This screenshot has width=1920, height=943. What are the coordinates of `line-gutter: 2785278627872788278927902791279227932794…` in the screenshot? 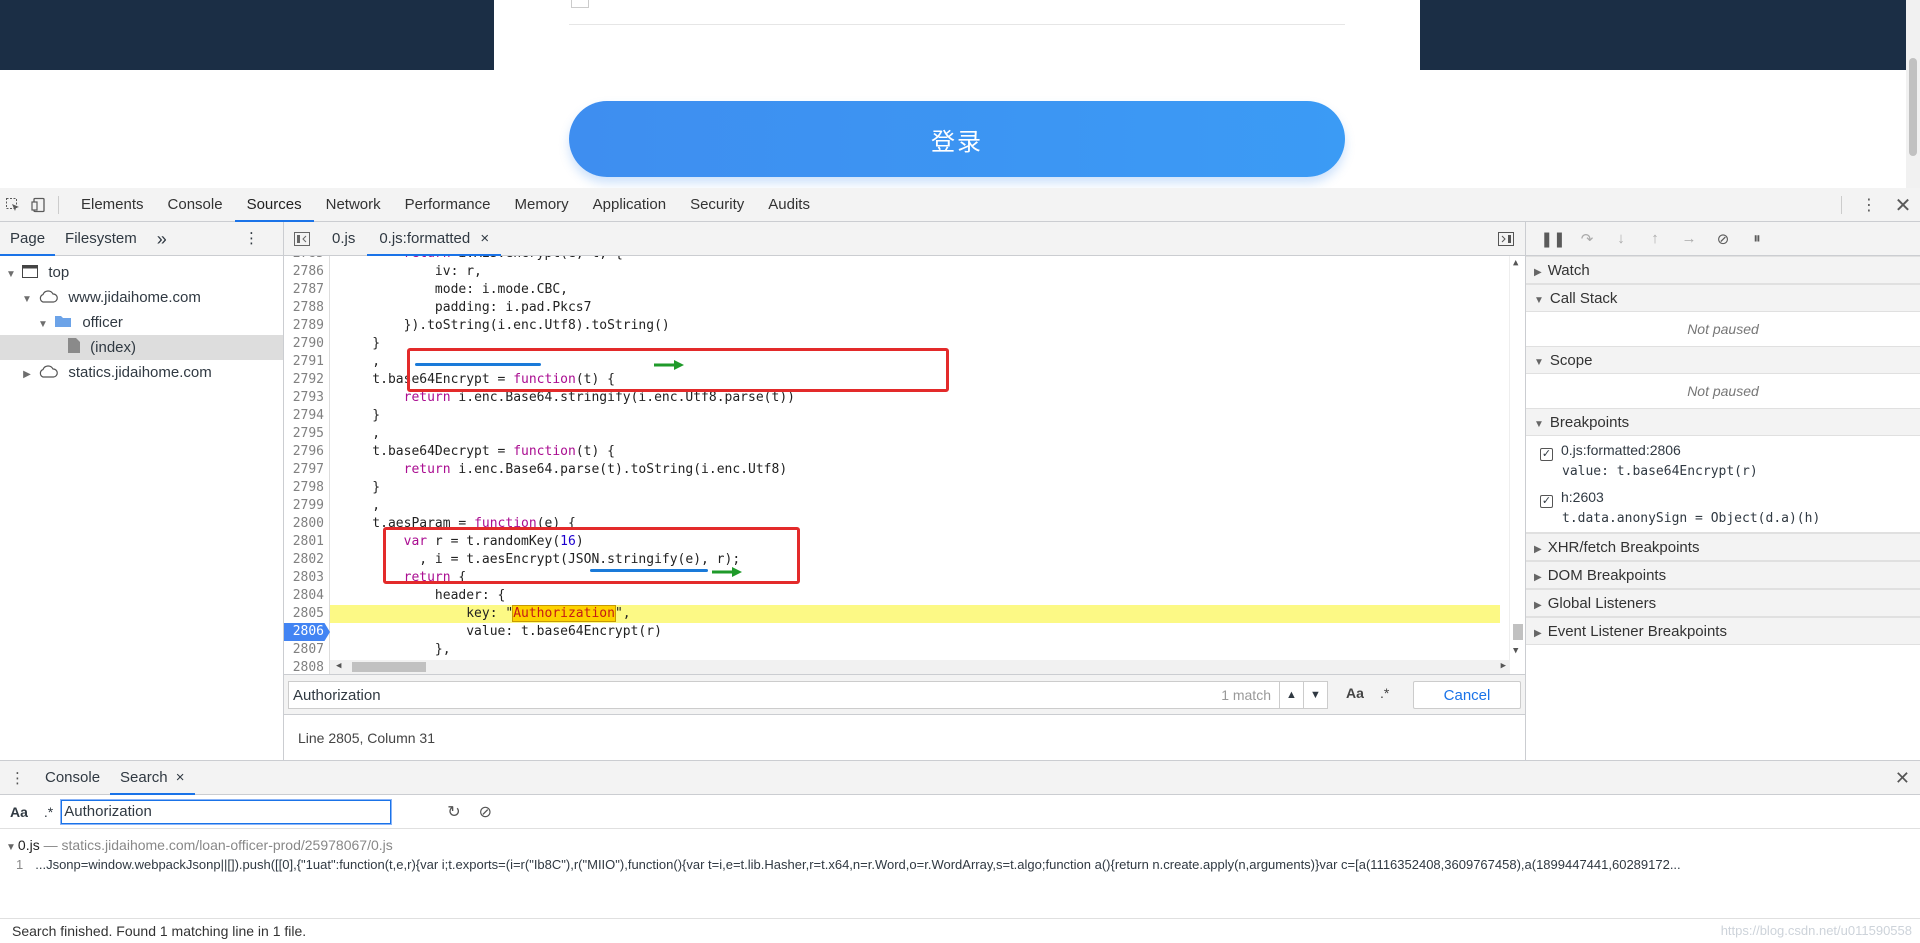 It's located at (307, 465).